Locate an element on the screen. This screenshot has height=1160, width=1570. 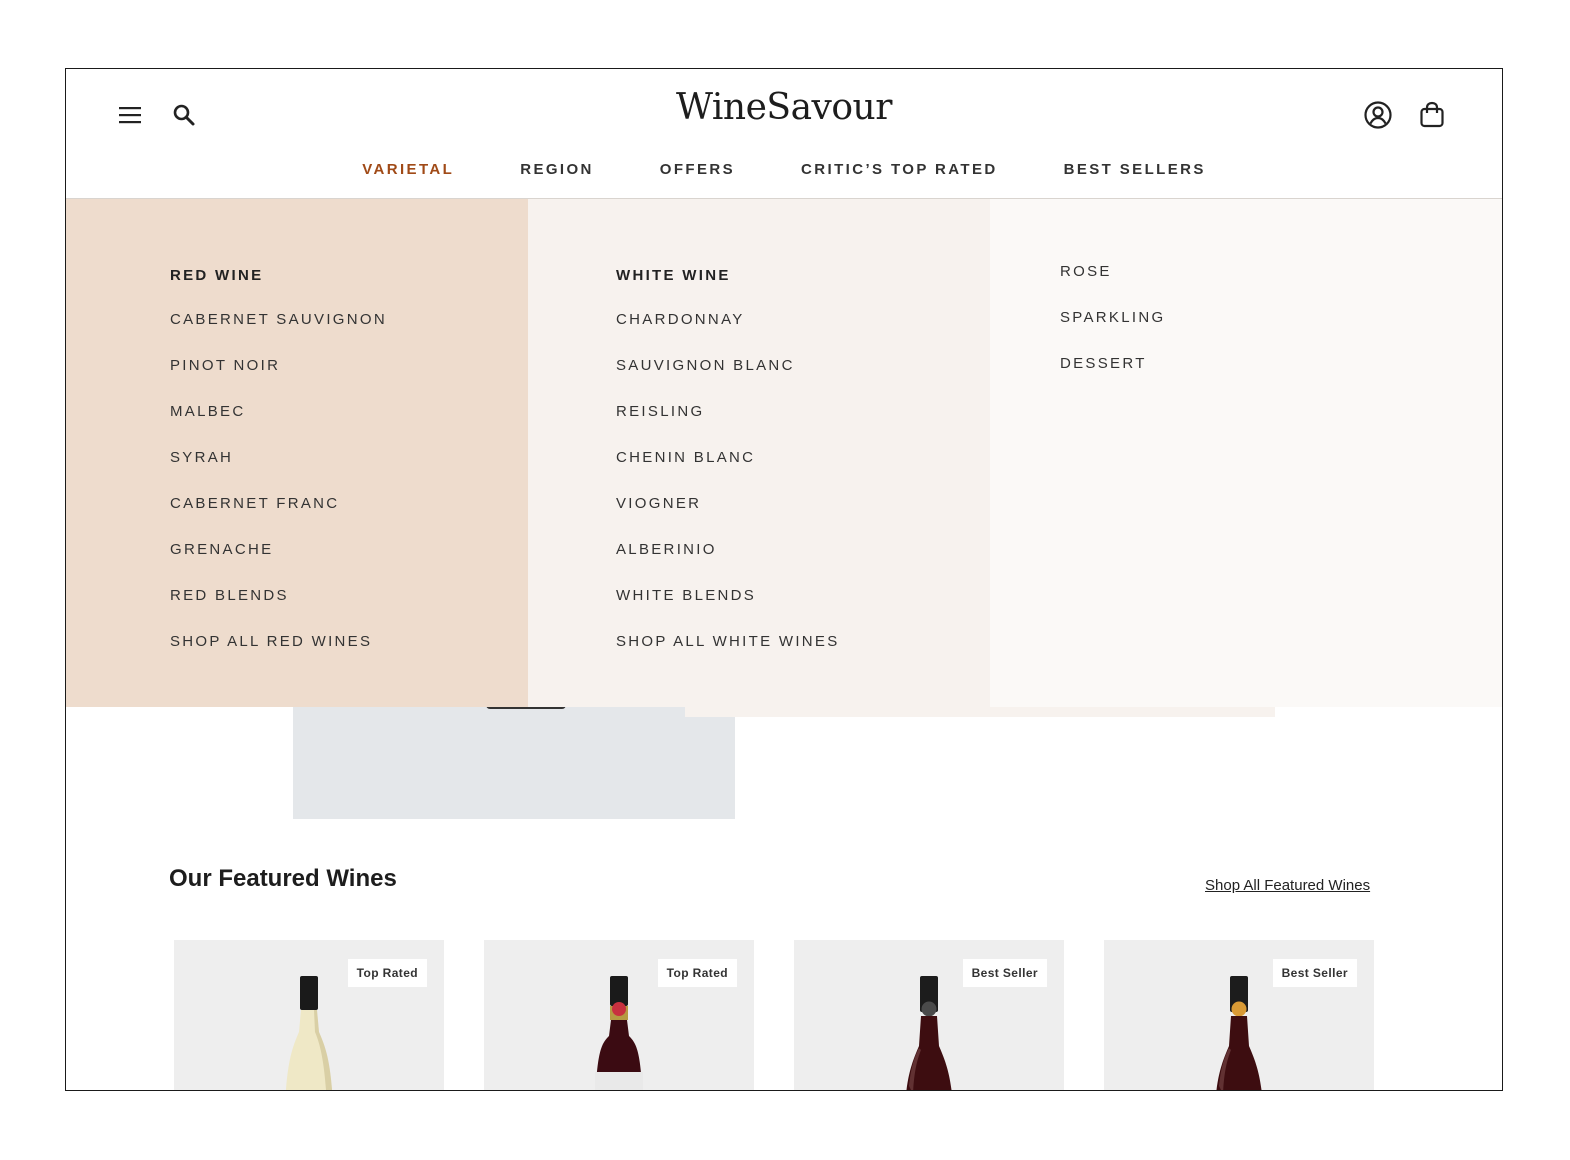
menu-item-red-blends: RED BLENDS is located at coordinates (278, 608).